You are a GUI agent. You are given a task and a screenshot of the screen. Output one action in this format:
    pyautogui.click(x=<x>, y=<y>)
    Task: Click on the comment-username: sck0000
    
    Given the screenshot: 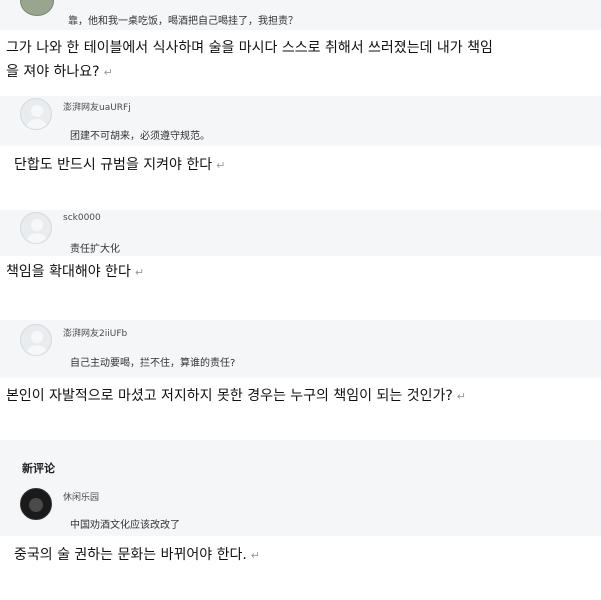 What is the action you would take?
    pyautogui.click(x=82, y=218)
    